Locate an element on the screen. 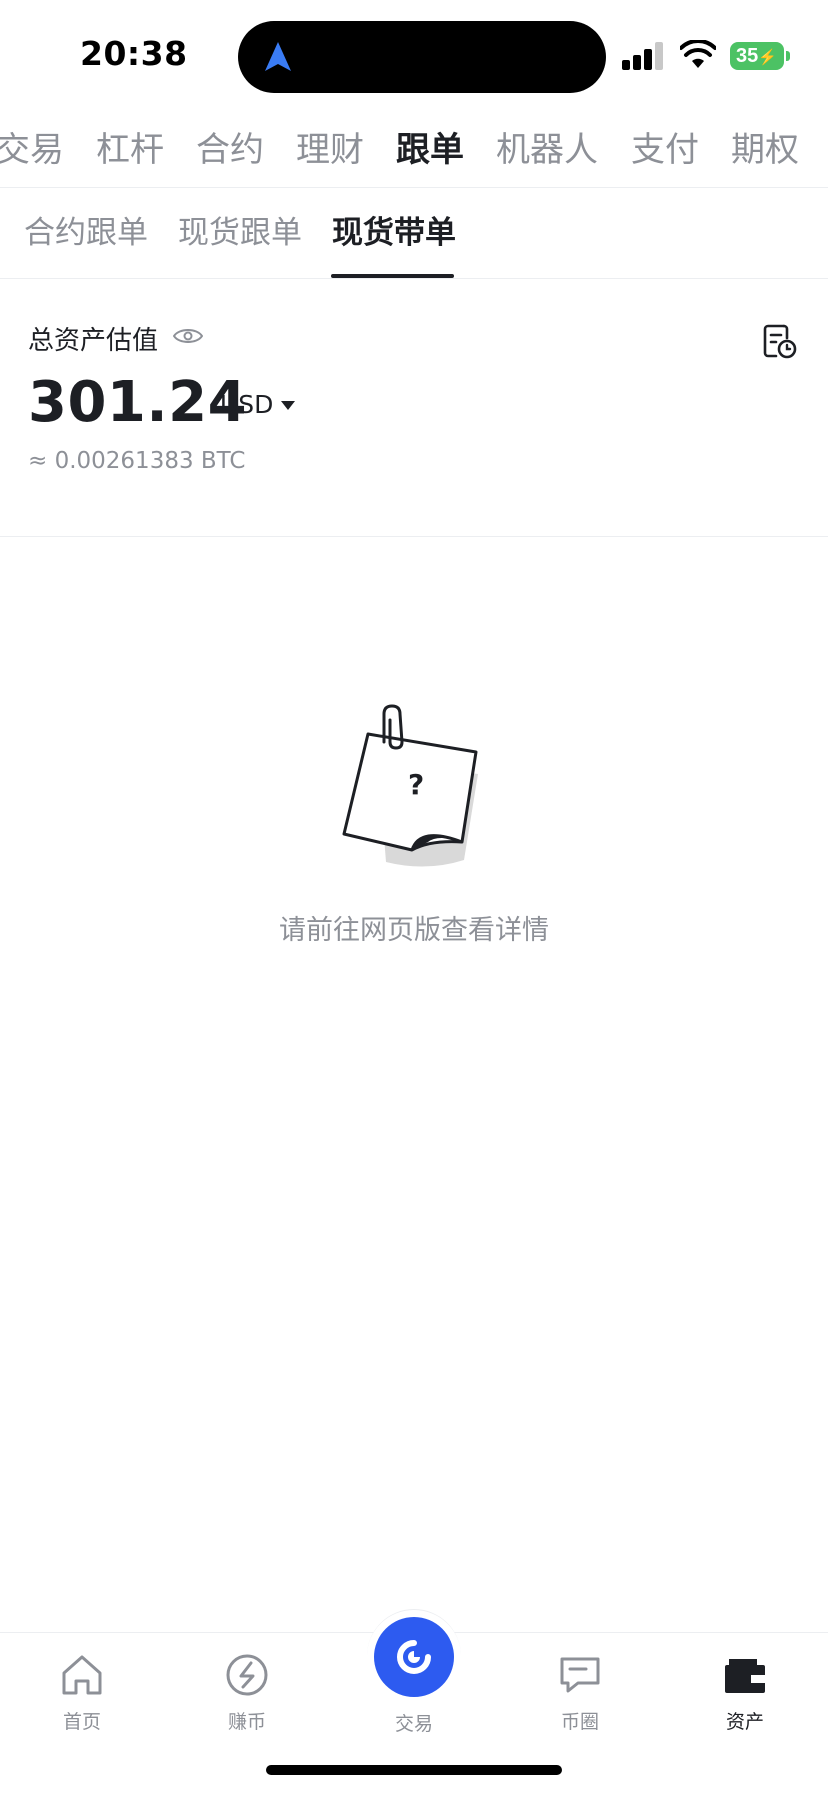  top-tab-trade: 交易 is located at coordinates (32, 146).